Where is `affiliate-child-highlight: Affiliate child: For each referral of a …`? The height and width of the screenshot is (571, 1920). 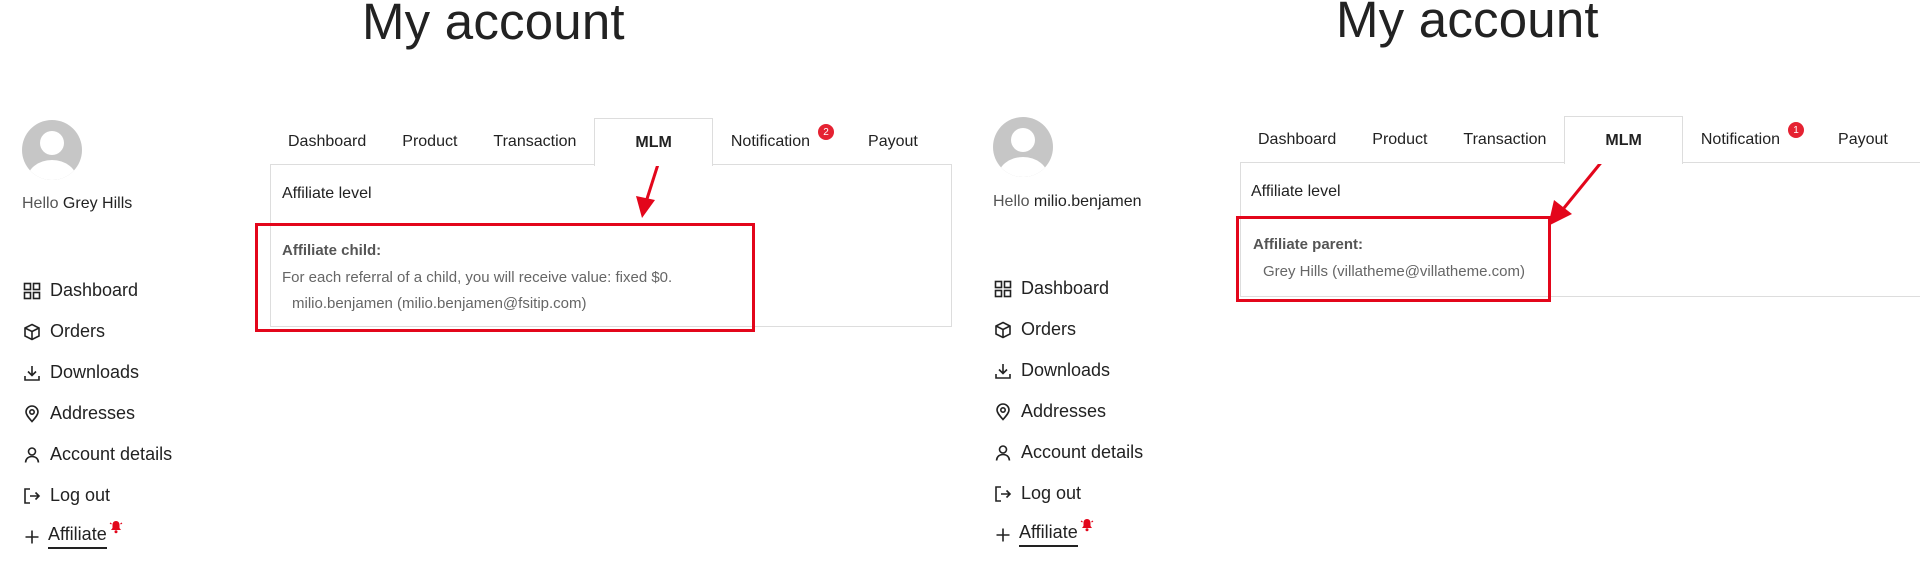 affiliate-child-highlight: Affiliate child: For each referral of a … is located at coordinates (505, 277).